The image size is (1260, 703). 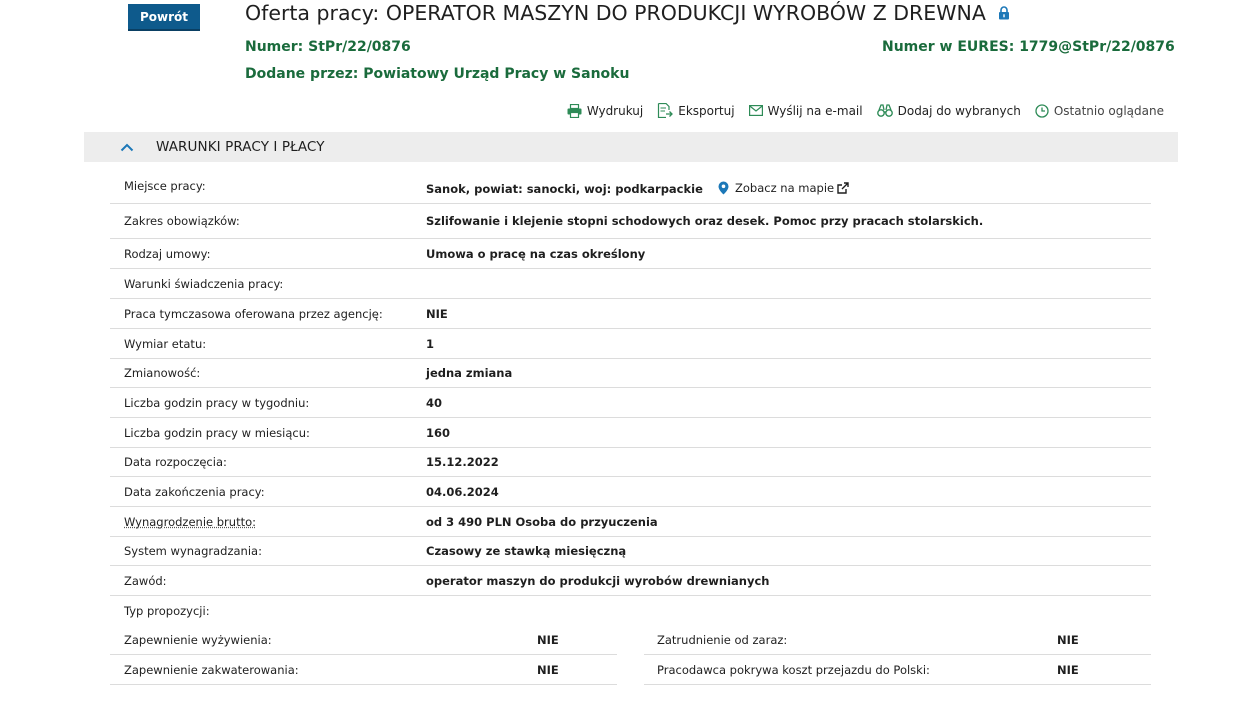 I want to click on row-label: Typ propozycji:, so click(x=167, y=610).